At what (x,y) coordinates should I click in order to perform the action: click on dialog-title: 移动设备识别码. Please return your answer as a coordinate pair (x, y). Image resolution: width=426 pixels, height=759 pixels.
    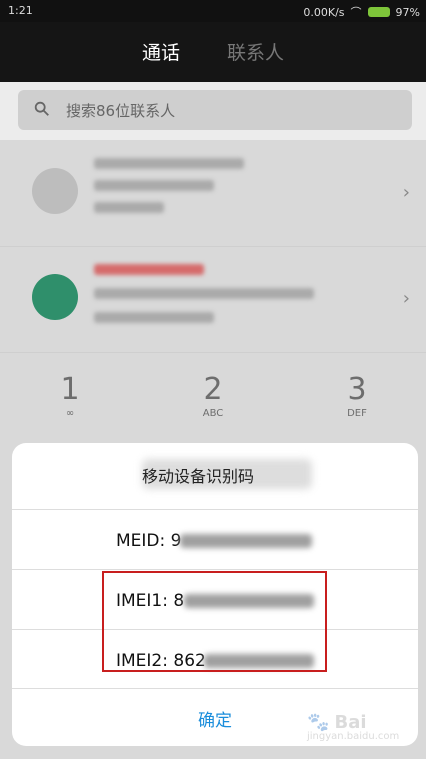
    Looking at the image, I should click on (198, 476).